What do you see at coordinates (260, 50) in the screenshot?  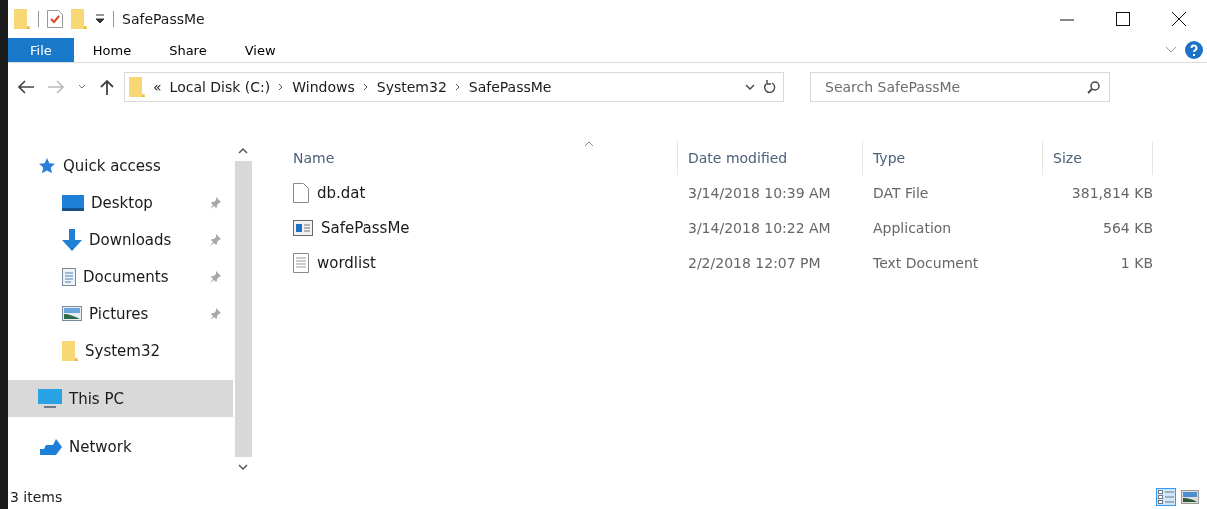 I see `ribbon-tab: View` at bounding box center [260, 50].